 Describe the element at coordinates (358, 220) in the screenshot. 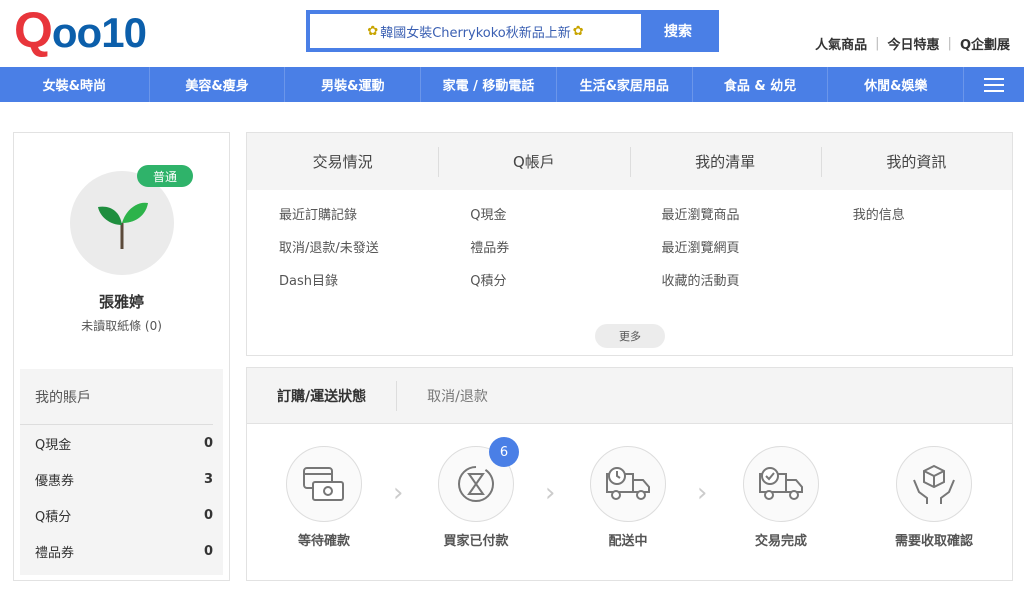

I see `menu-link-recent-orders: 最近訂購記錄` at that location.